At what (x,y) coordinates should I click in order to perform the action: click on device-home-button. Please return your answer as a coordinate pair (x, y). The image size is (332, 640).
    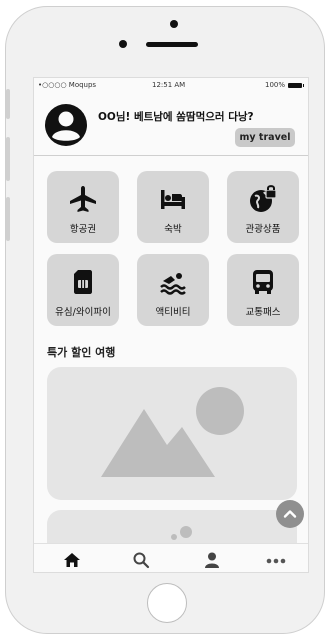
    Looking at the image, I should click on (167, 603).